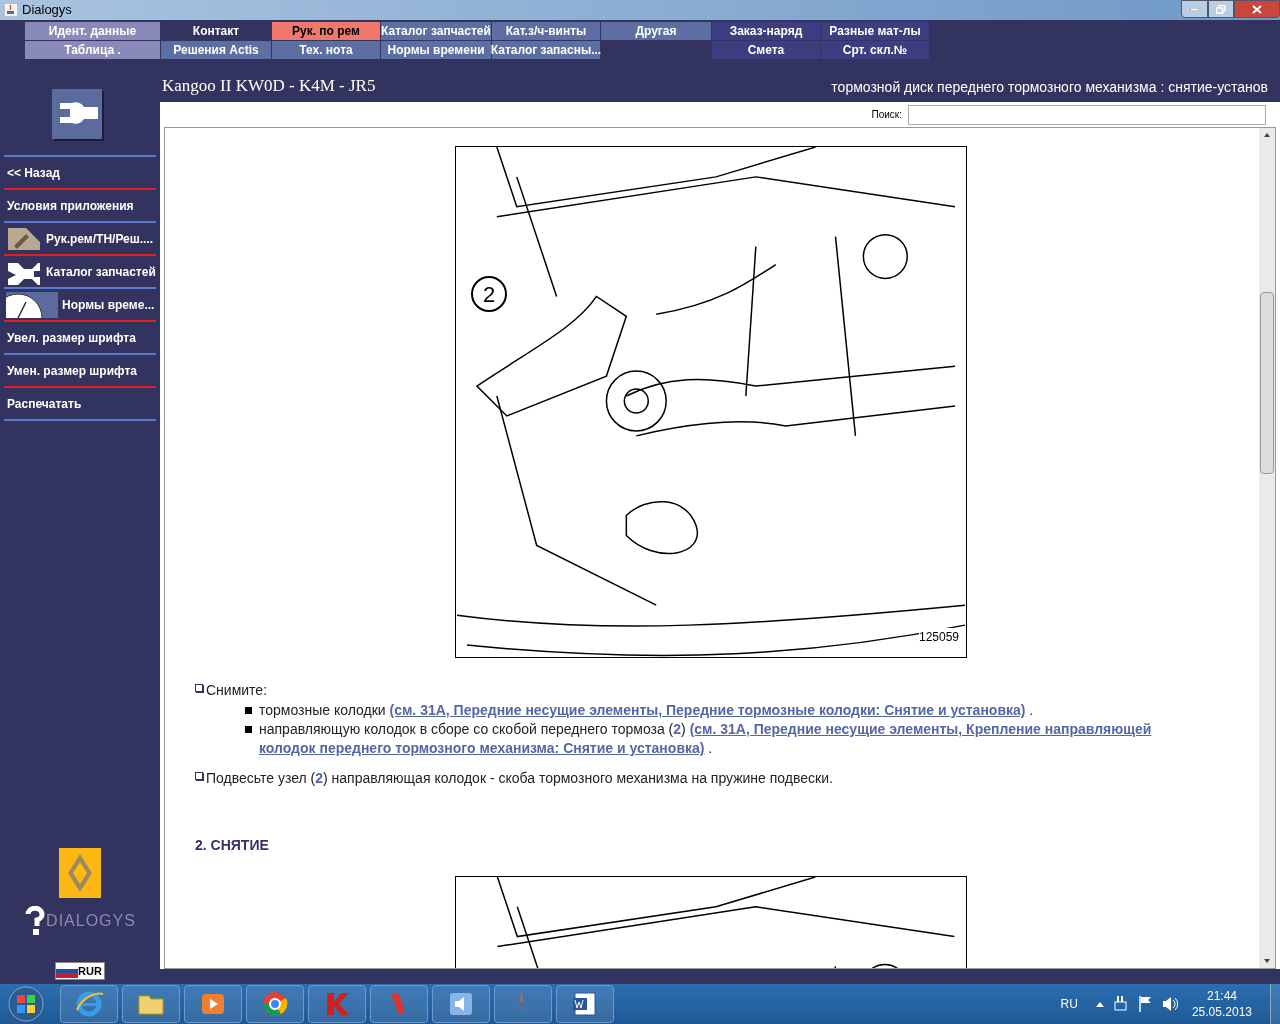 This screenshot has height=1024, width=1280. Describe the element at coordinates (216, 50) in the screenshot. I see `nav-tab: Решения Actis` at that location.